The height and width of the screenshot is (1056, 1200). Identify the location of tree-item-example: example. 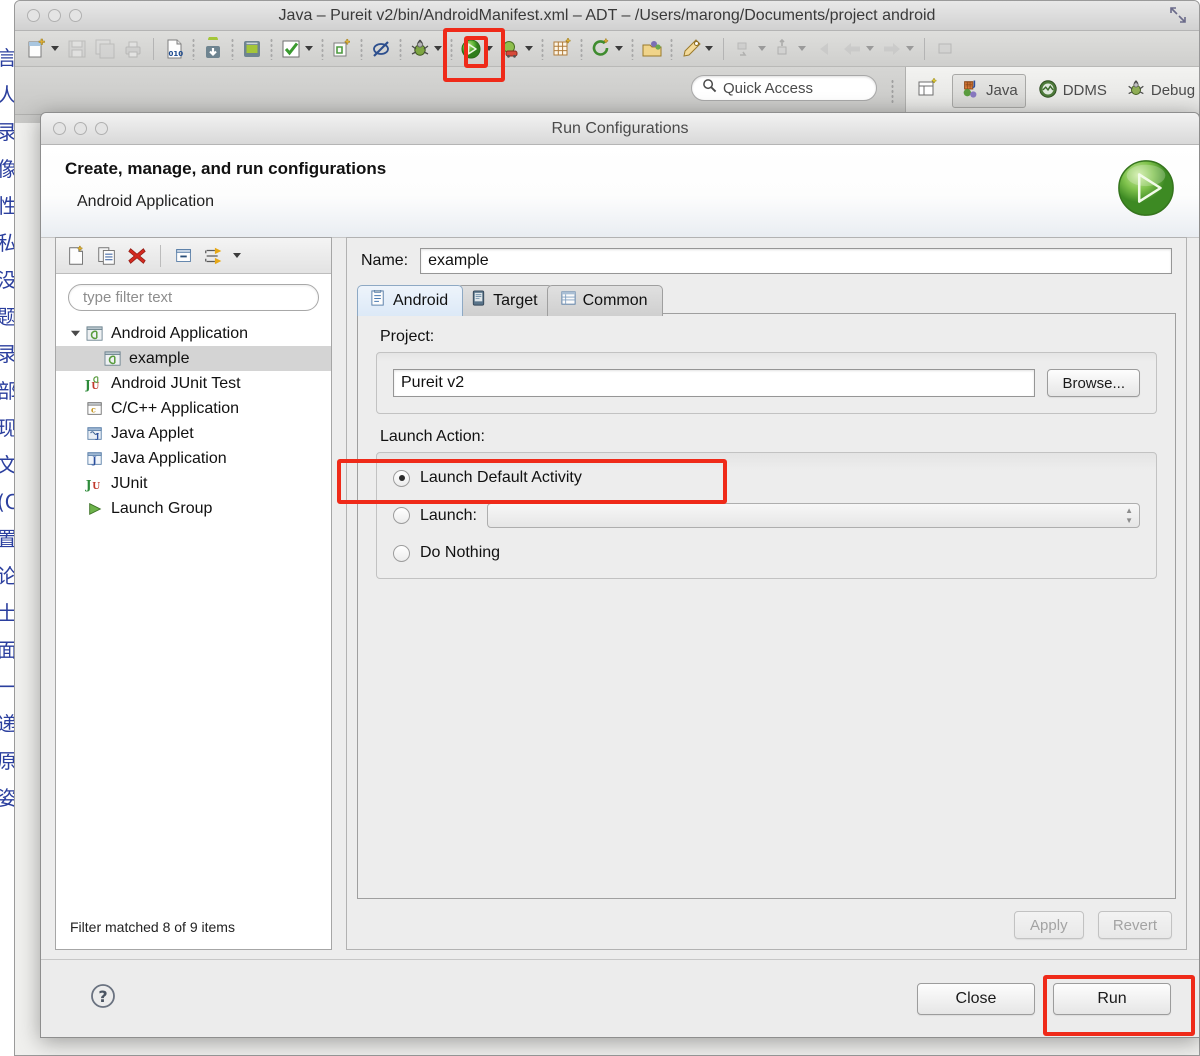
(193, 358).